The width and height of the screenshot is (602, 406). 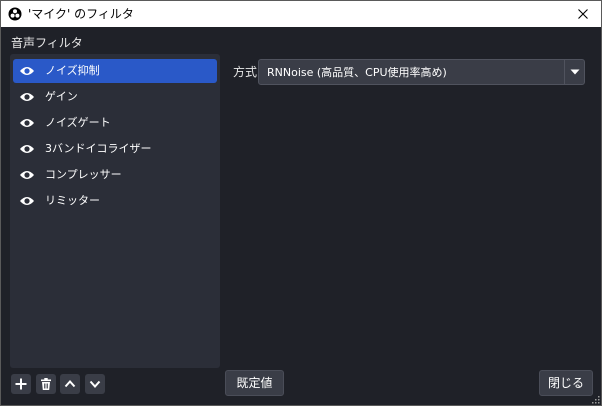 I want to click on trash-icon, so click(x=46, y=384).